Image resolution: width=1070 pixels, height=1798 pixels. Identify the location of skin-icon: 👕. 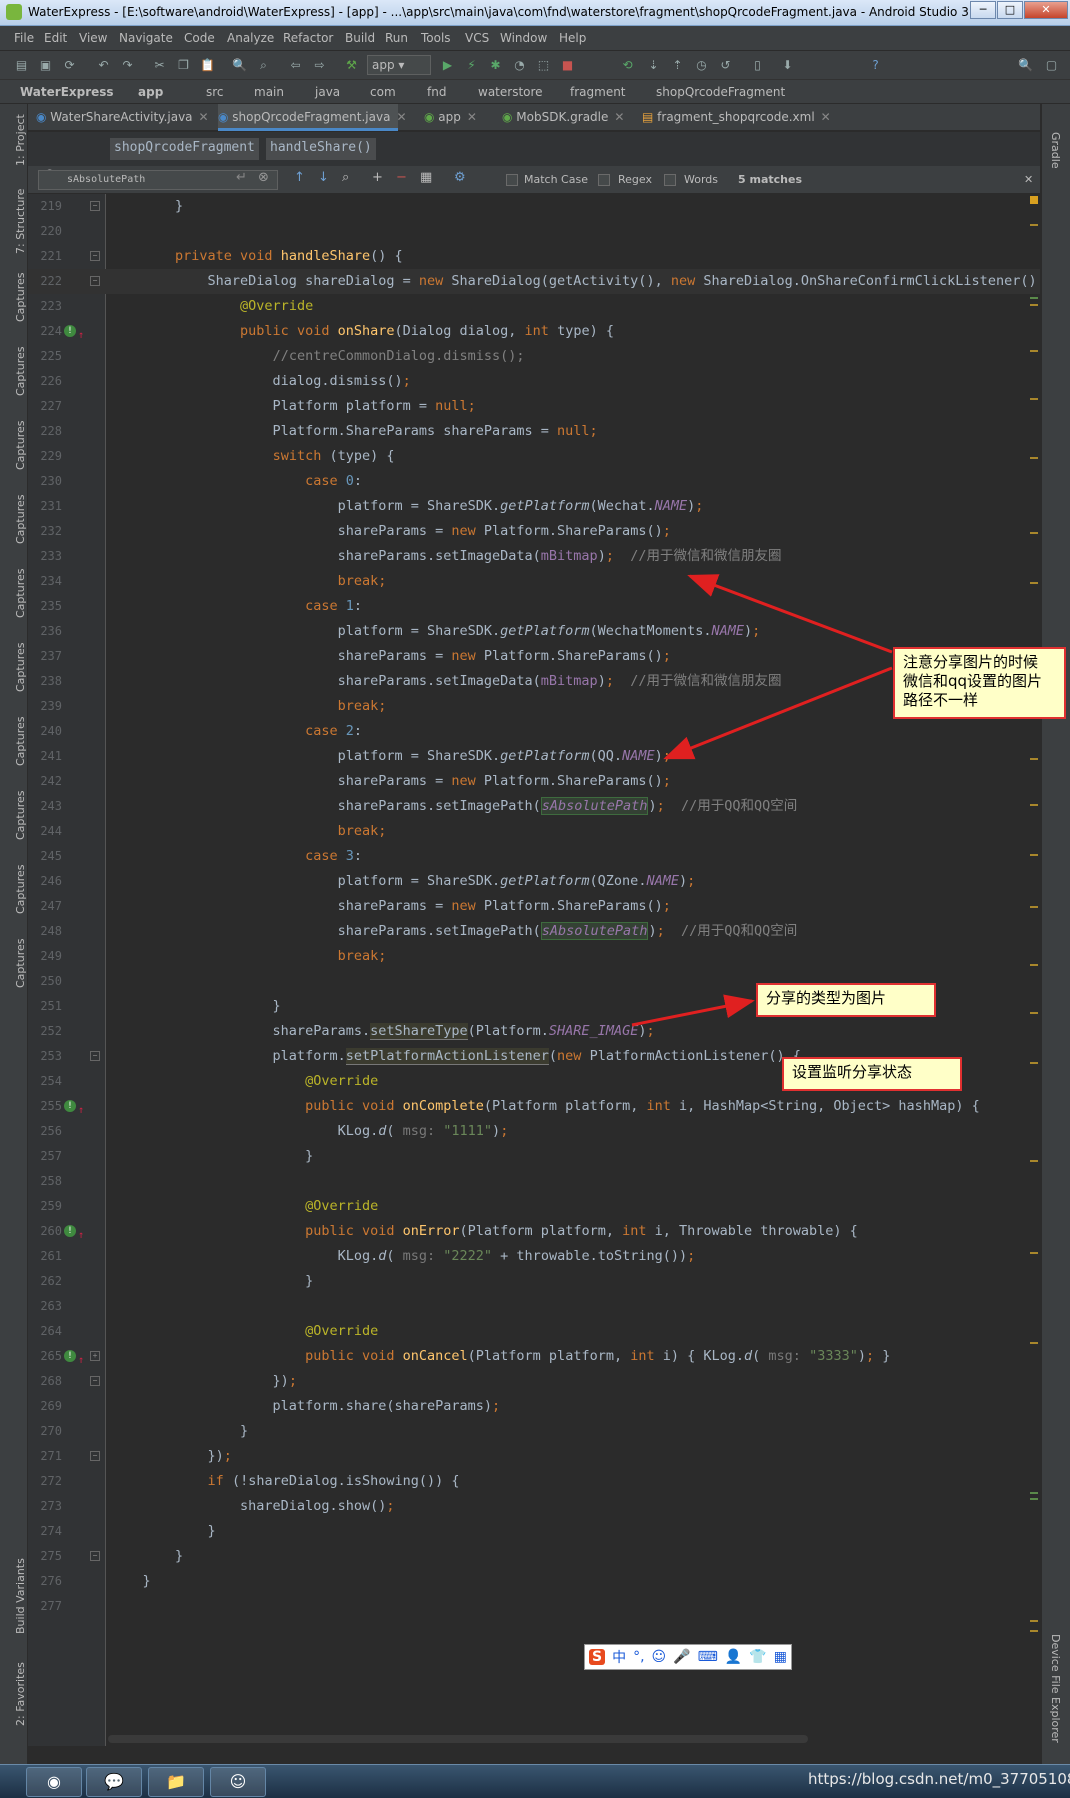
(757, 1657).